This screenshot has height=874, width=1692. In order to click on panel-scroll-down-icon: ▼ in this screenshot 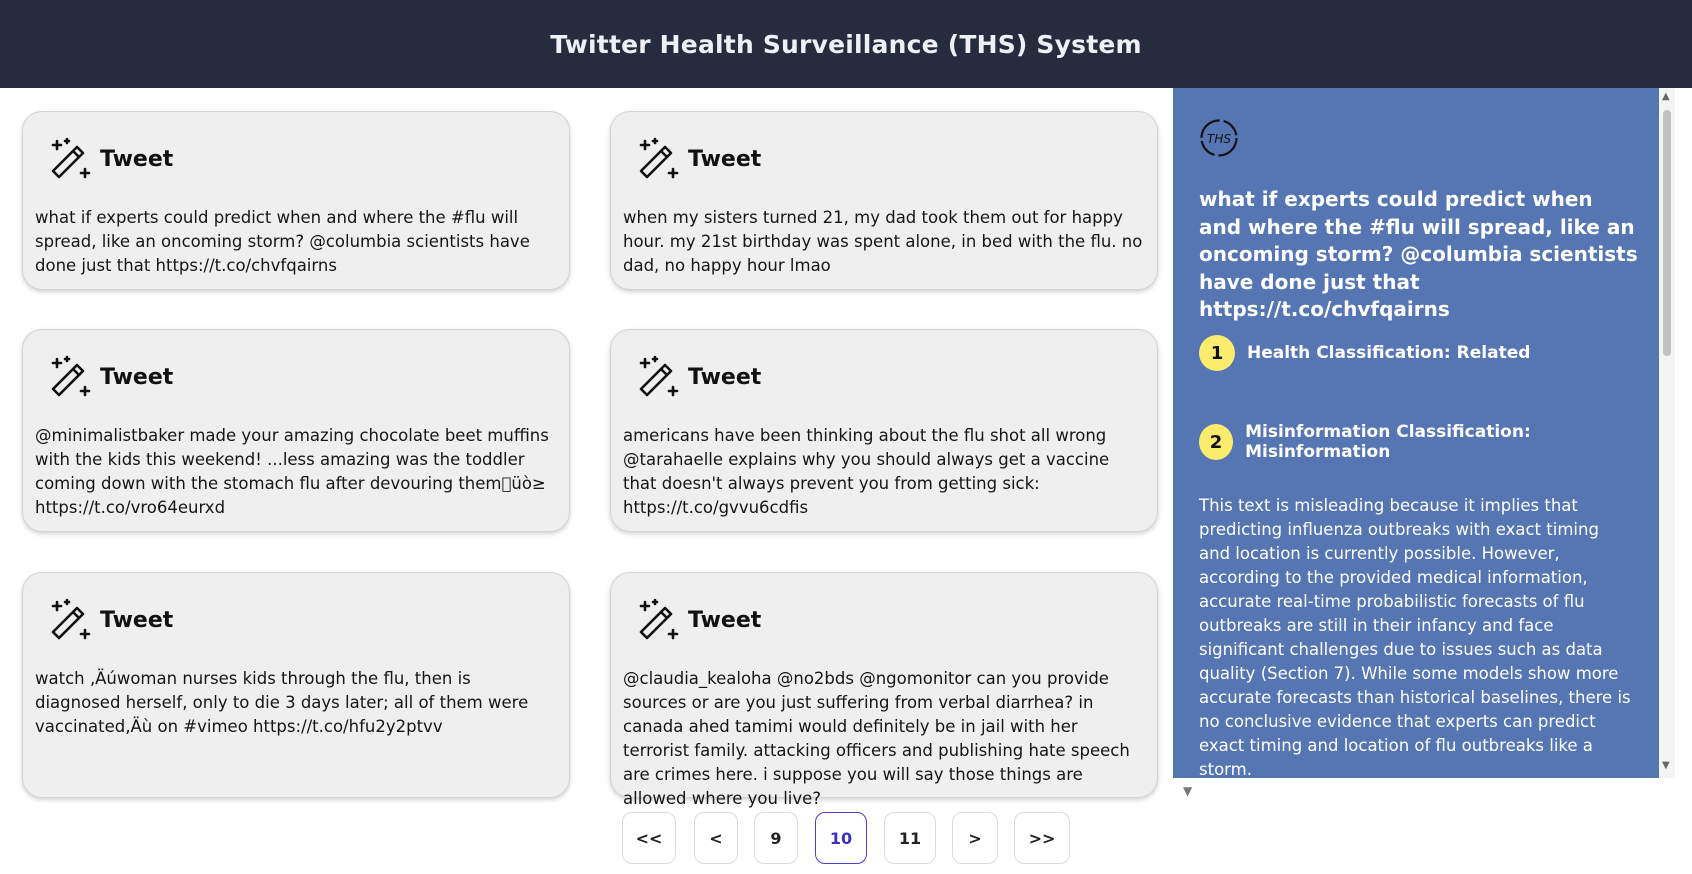, I will do `click(1187, 791)`.